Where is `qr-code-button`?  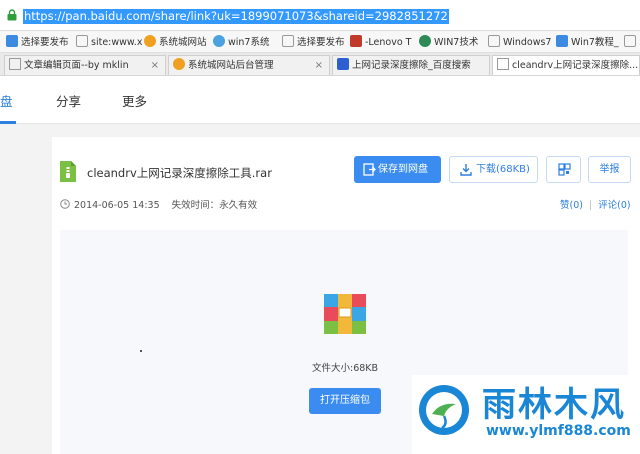
qr-code-button is located at coordinates (563, 169).